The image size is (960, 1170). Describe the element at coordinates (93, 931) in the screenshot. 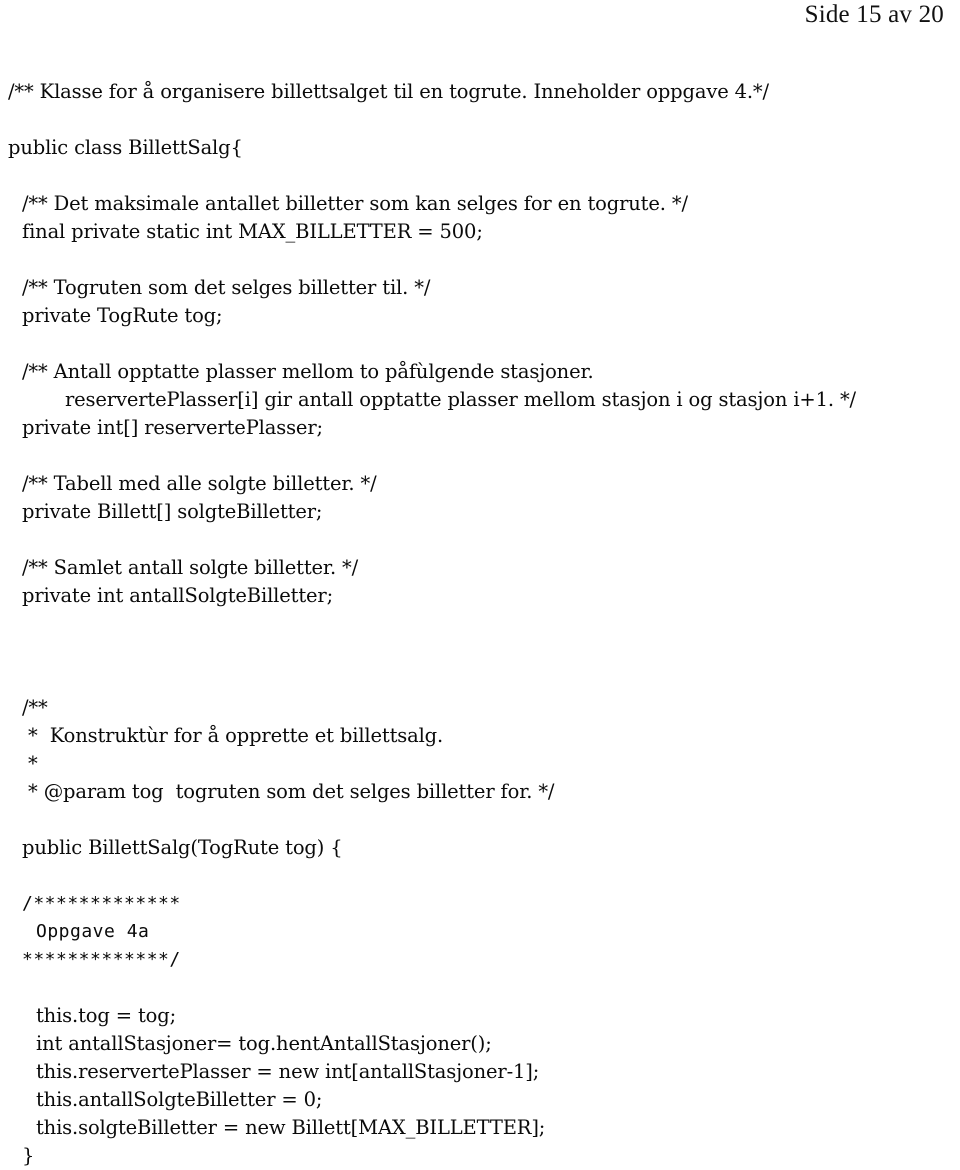

I see `code-line: Oppgave 4a` at that location.